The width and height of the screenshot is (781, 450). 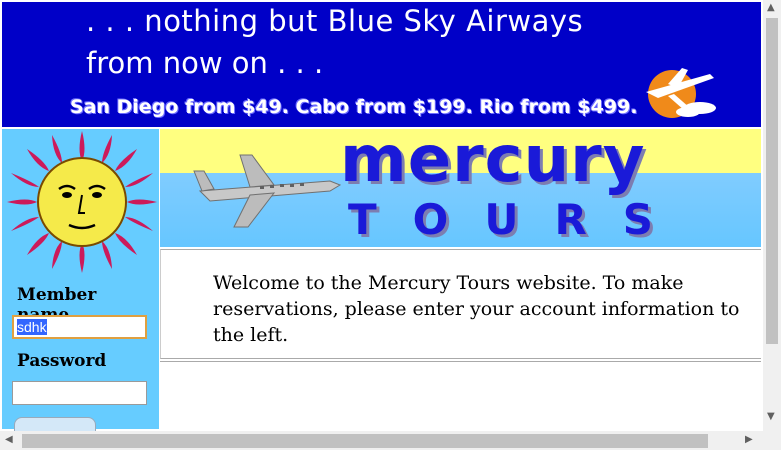 I want to click on login-form: Member name sdhk Password, so click(x=82, y=355).